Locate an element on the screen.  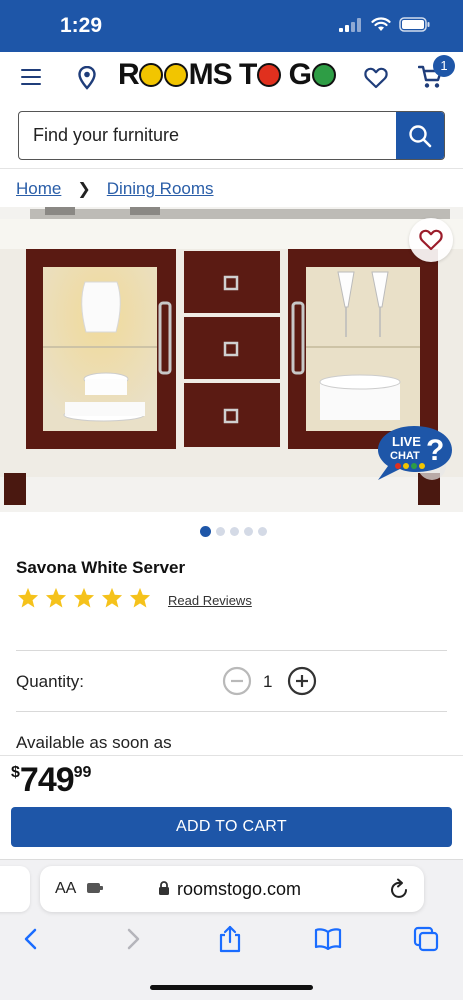
increase-quantity-button is located at coordinates (302, 681).